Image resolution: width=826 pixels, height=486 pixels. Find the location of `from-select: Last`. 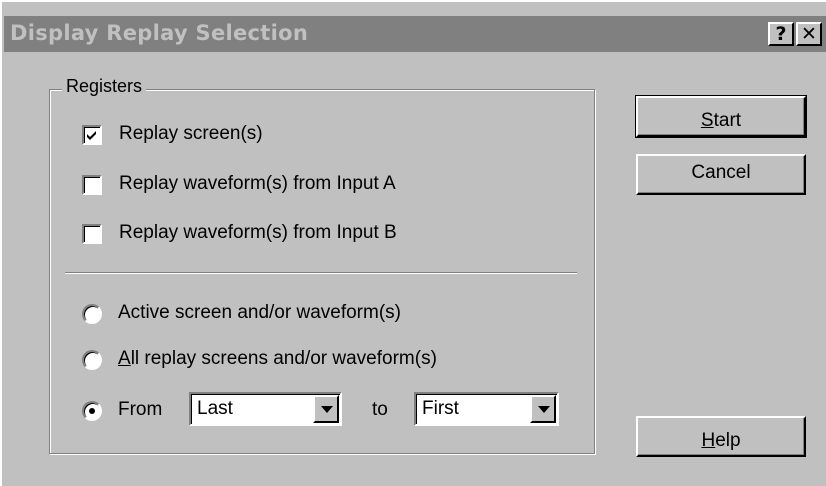

from-select: Last is located at coordinates (265, 409).